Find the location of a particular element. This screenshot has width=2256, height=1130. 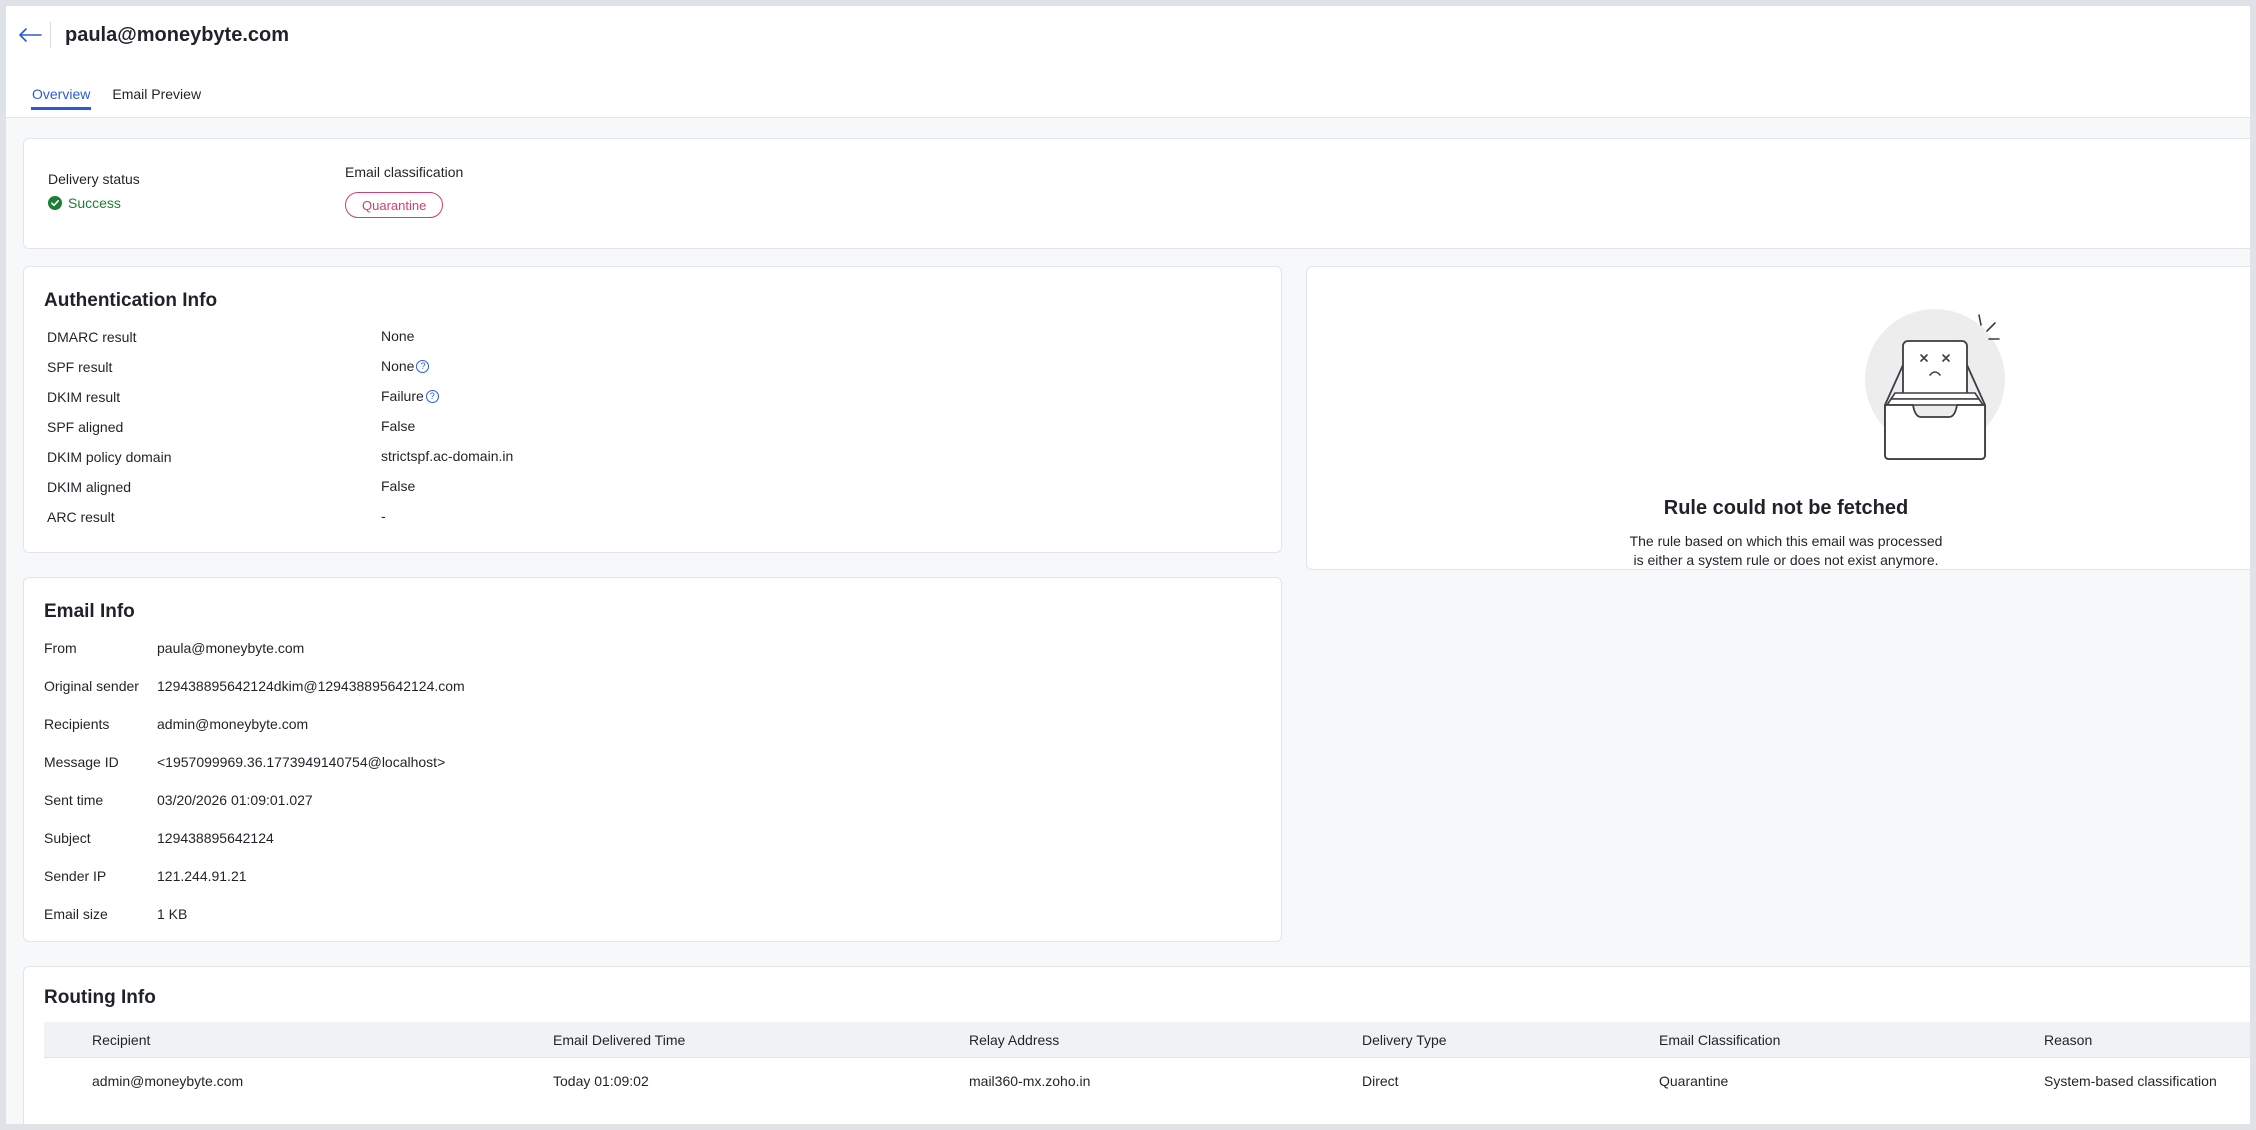

authentication-title: Authentication Info is located at coordinates (131, 300).